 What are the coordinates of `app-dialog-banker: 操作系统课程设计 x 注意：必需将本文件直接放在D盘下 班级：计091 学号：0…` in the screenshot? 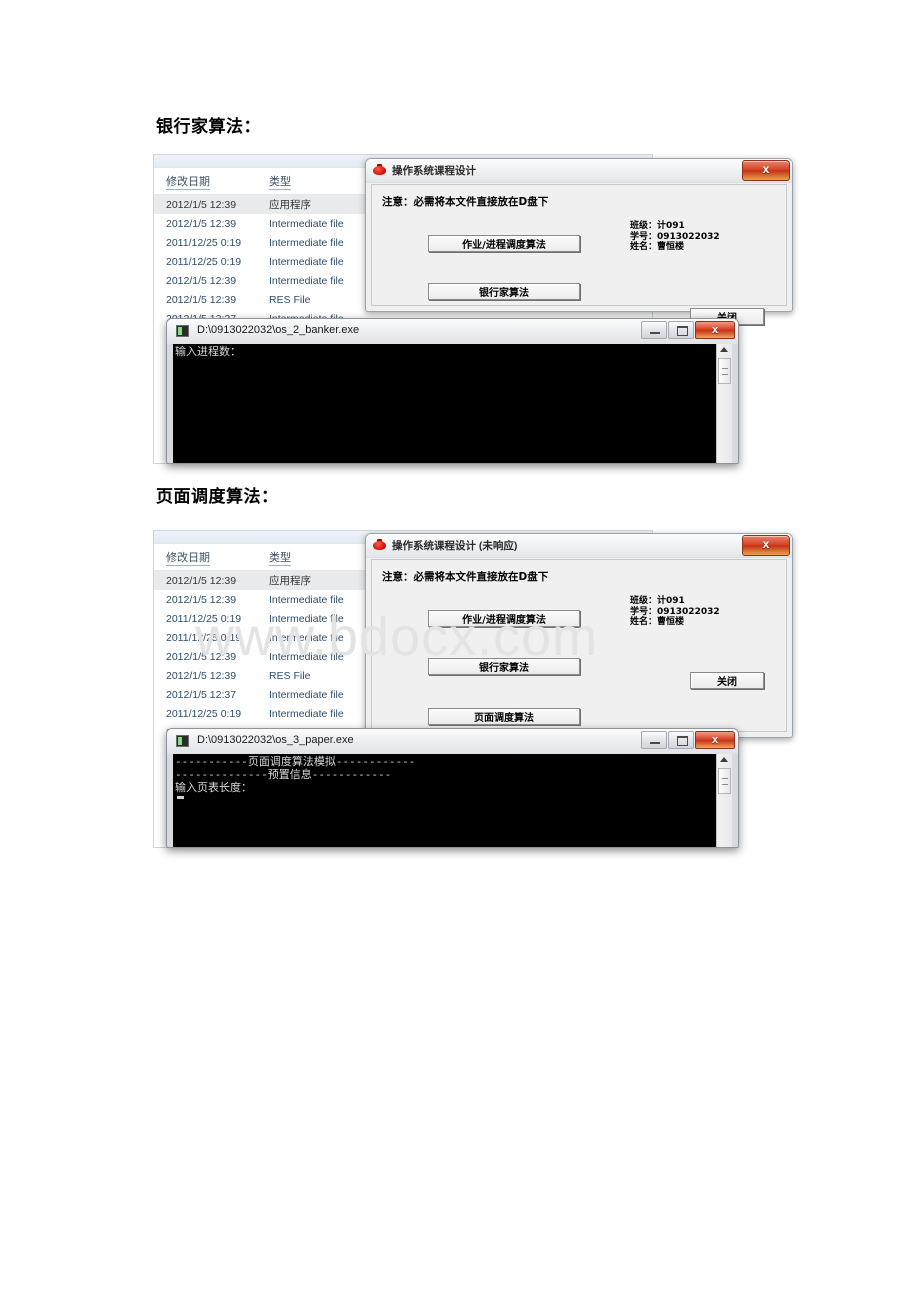 It's located at (579, 241).